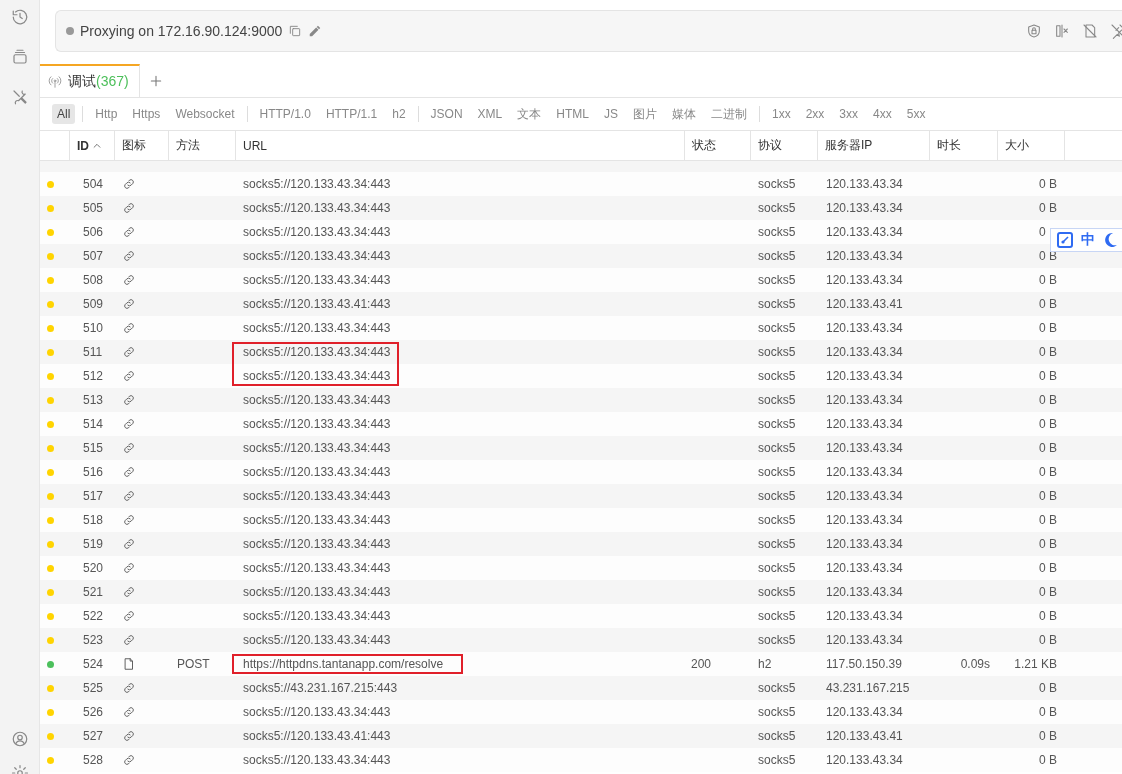  What do you see at coordinates (93, 208) in the screenshot?
I see `table-cell: 505` at bounding box center [93, 208].